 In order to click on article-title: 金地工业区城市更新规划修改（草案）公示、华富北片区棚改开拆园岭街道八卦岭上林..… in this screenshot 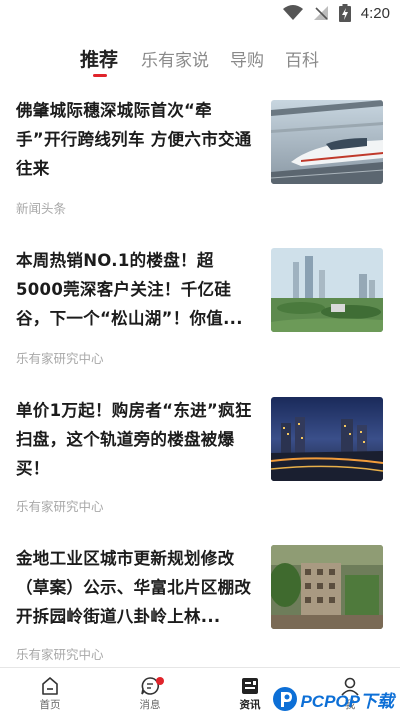, I will do `click(134, 587)`.